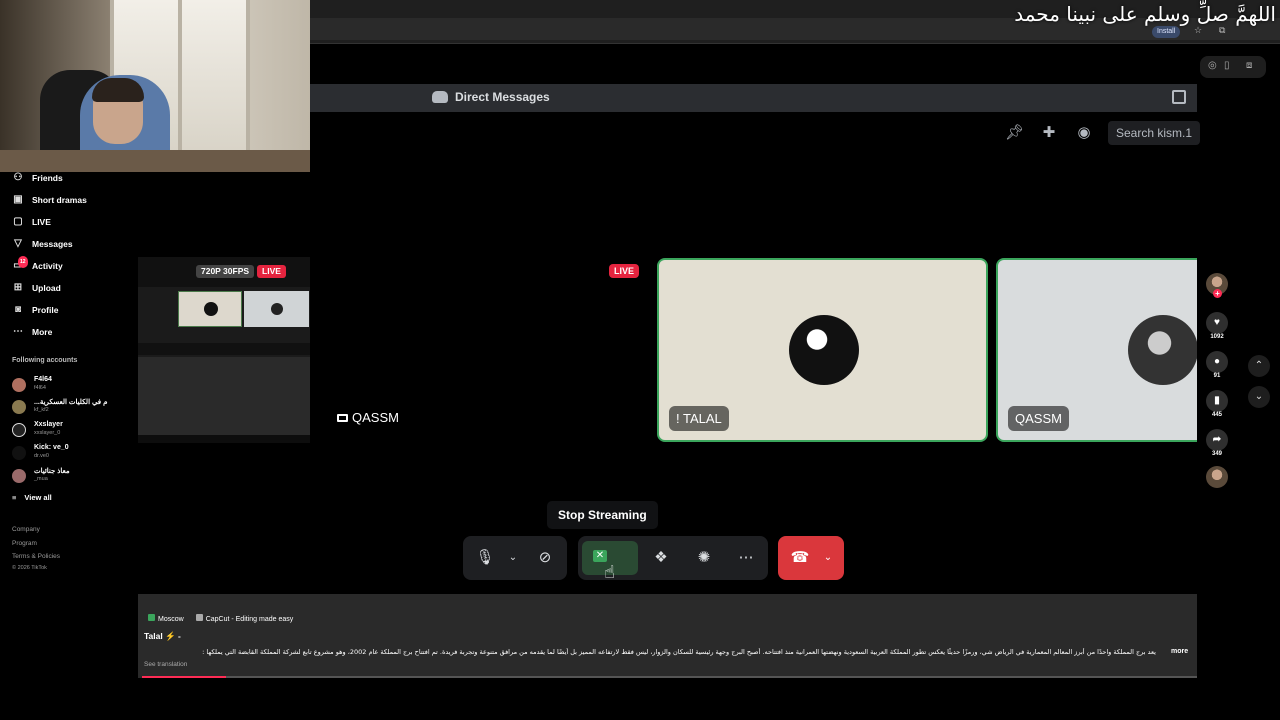 This screenshot has width=1280, height=720. I want to click on sidebar-item-live: ▢ LIVE, so click(31, 222).